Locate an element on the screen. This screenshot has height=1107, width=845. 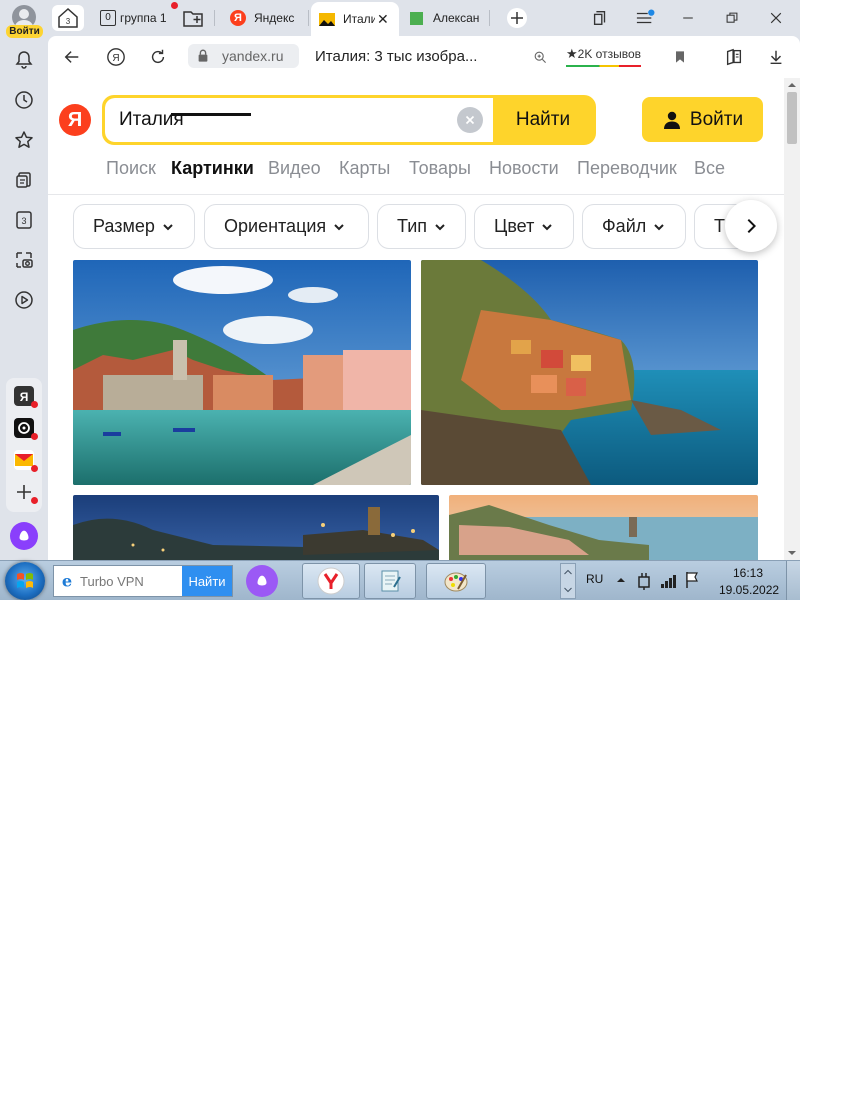
chevron-down-icon is located at coordinates (339, 226).